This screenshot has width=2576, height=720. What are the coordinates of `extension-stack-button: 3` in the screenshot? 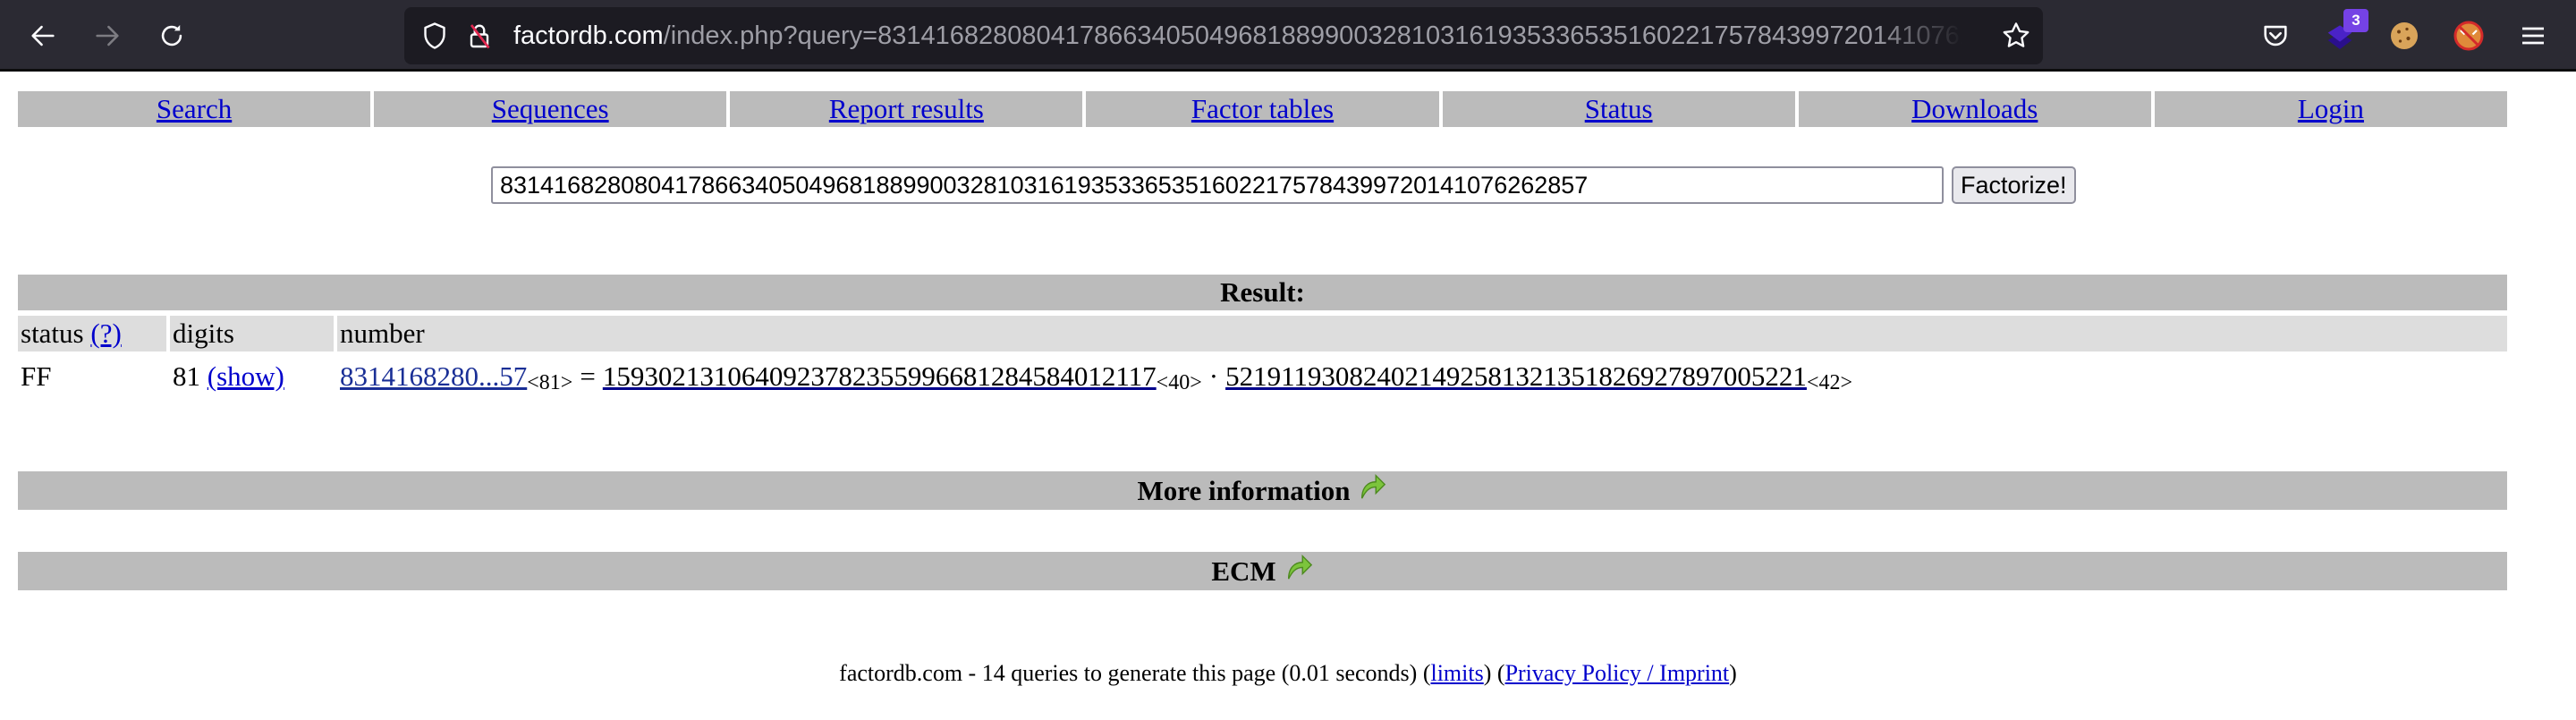 It's located at (2343, 33).